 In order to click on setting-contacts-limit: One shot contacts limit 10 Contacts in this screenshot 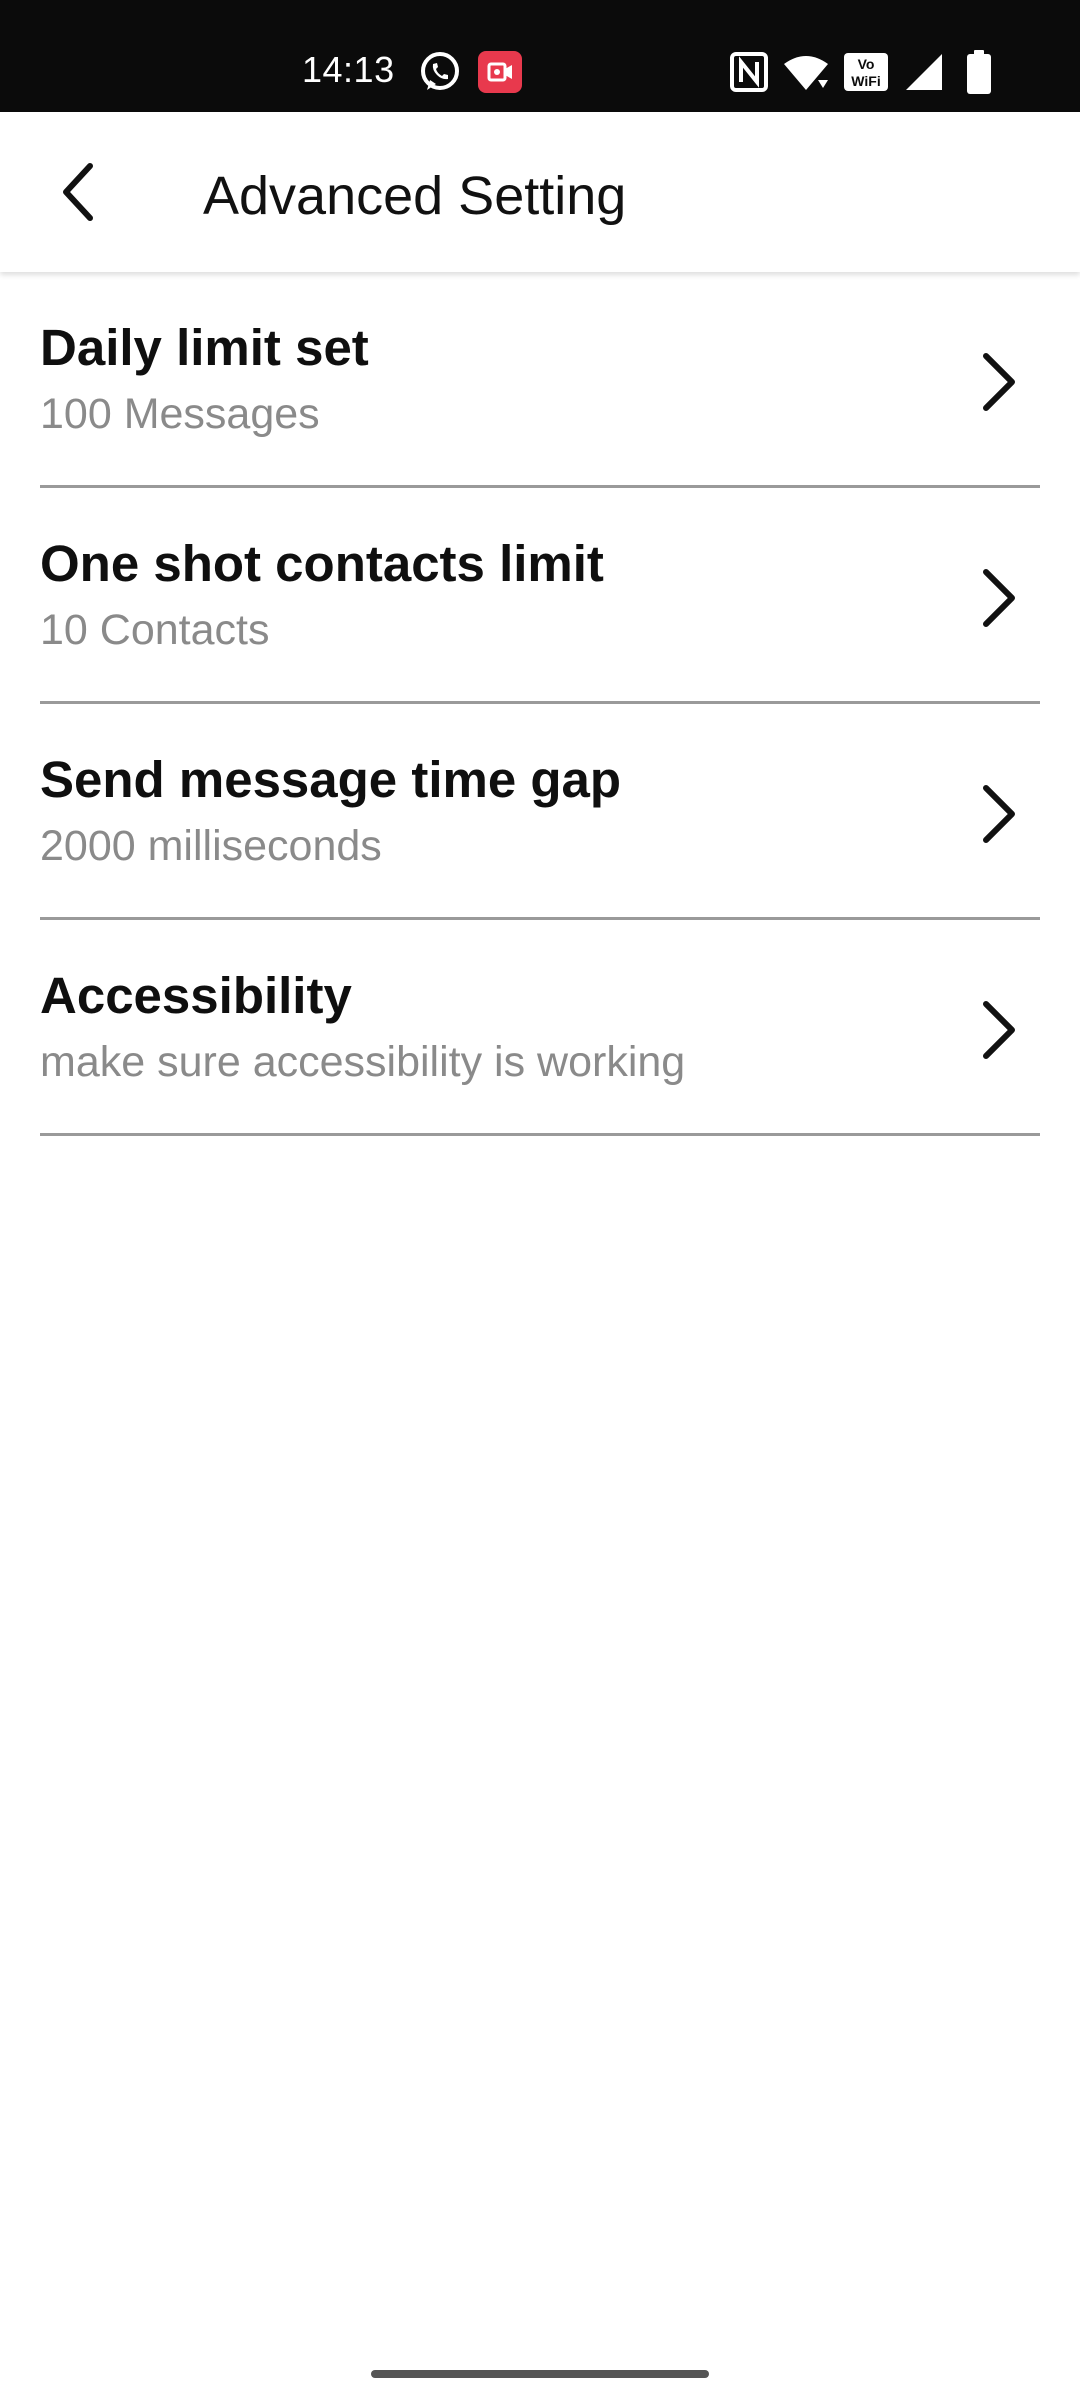, I will do `click(540, 596)`.